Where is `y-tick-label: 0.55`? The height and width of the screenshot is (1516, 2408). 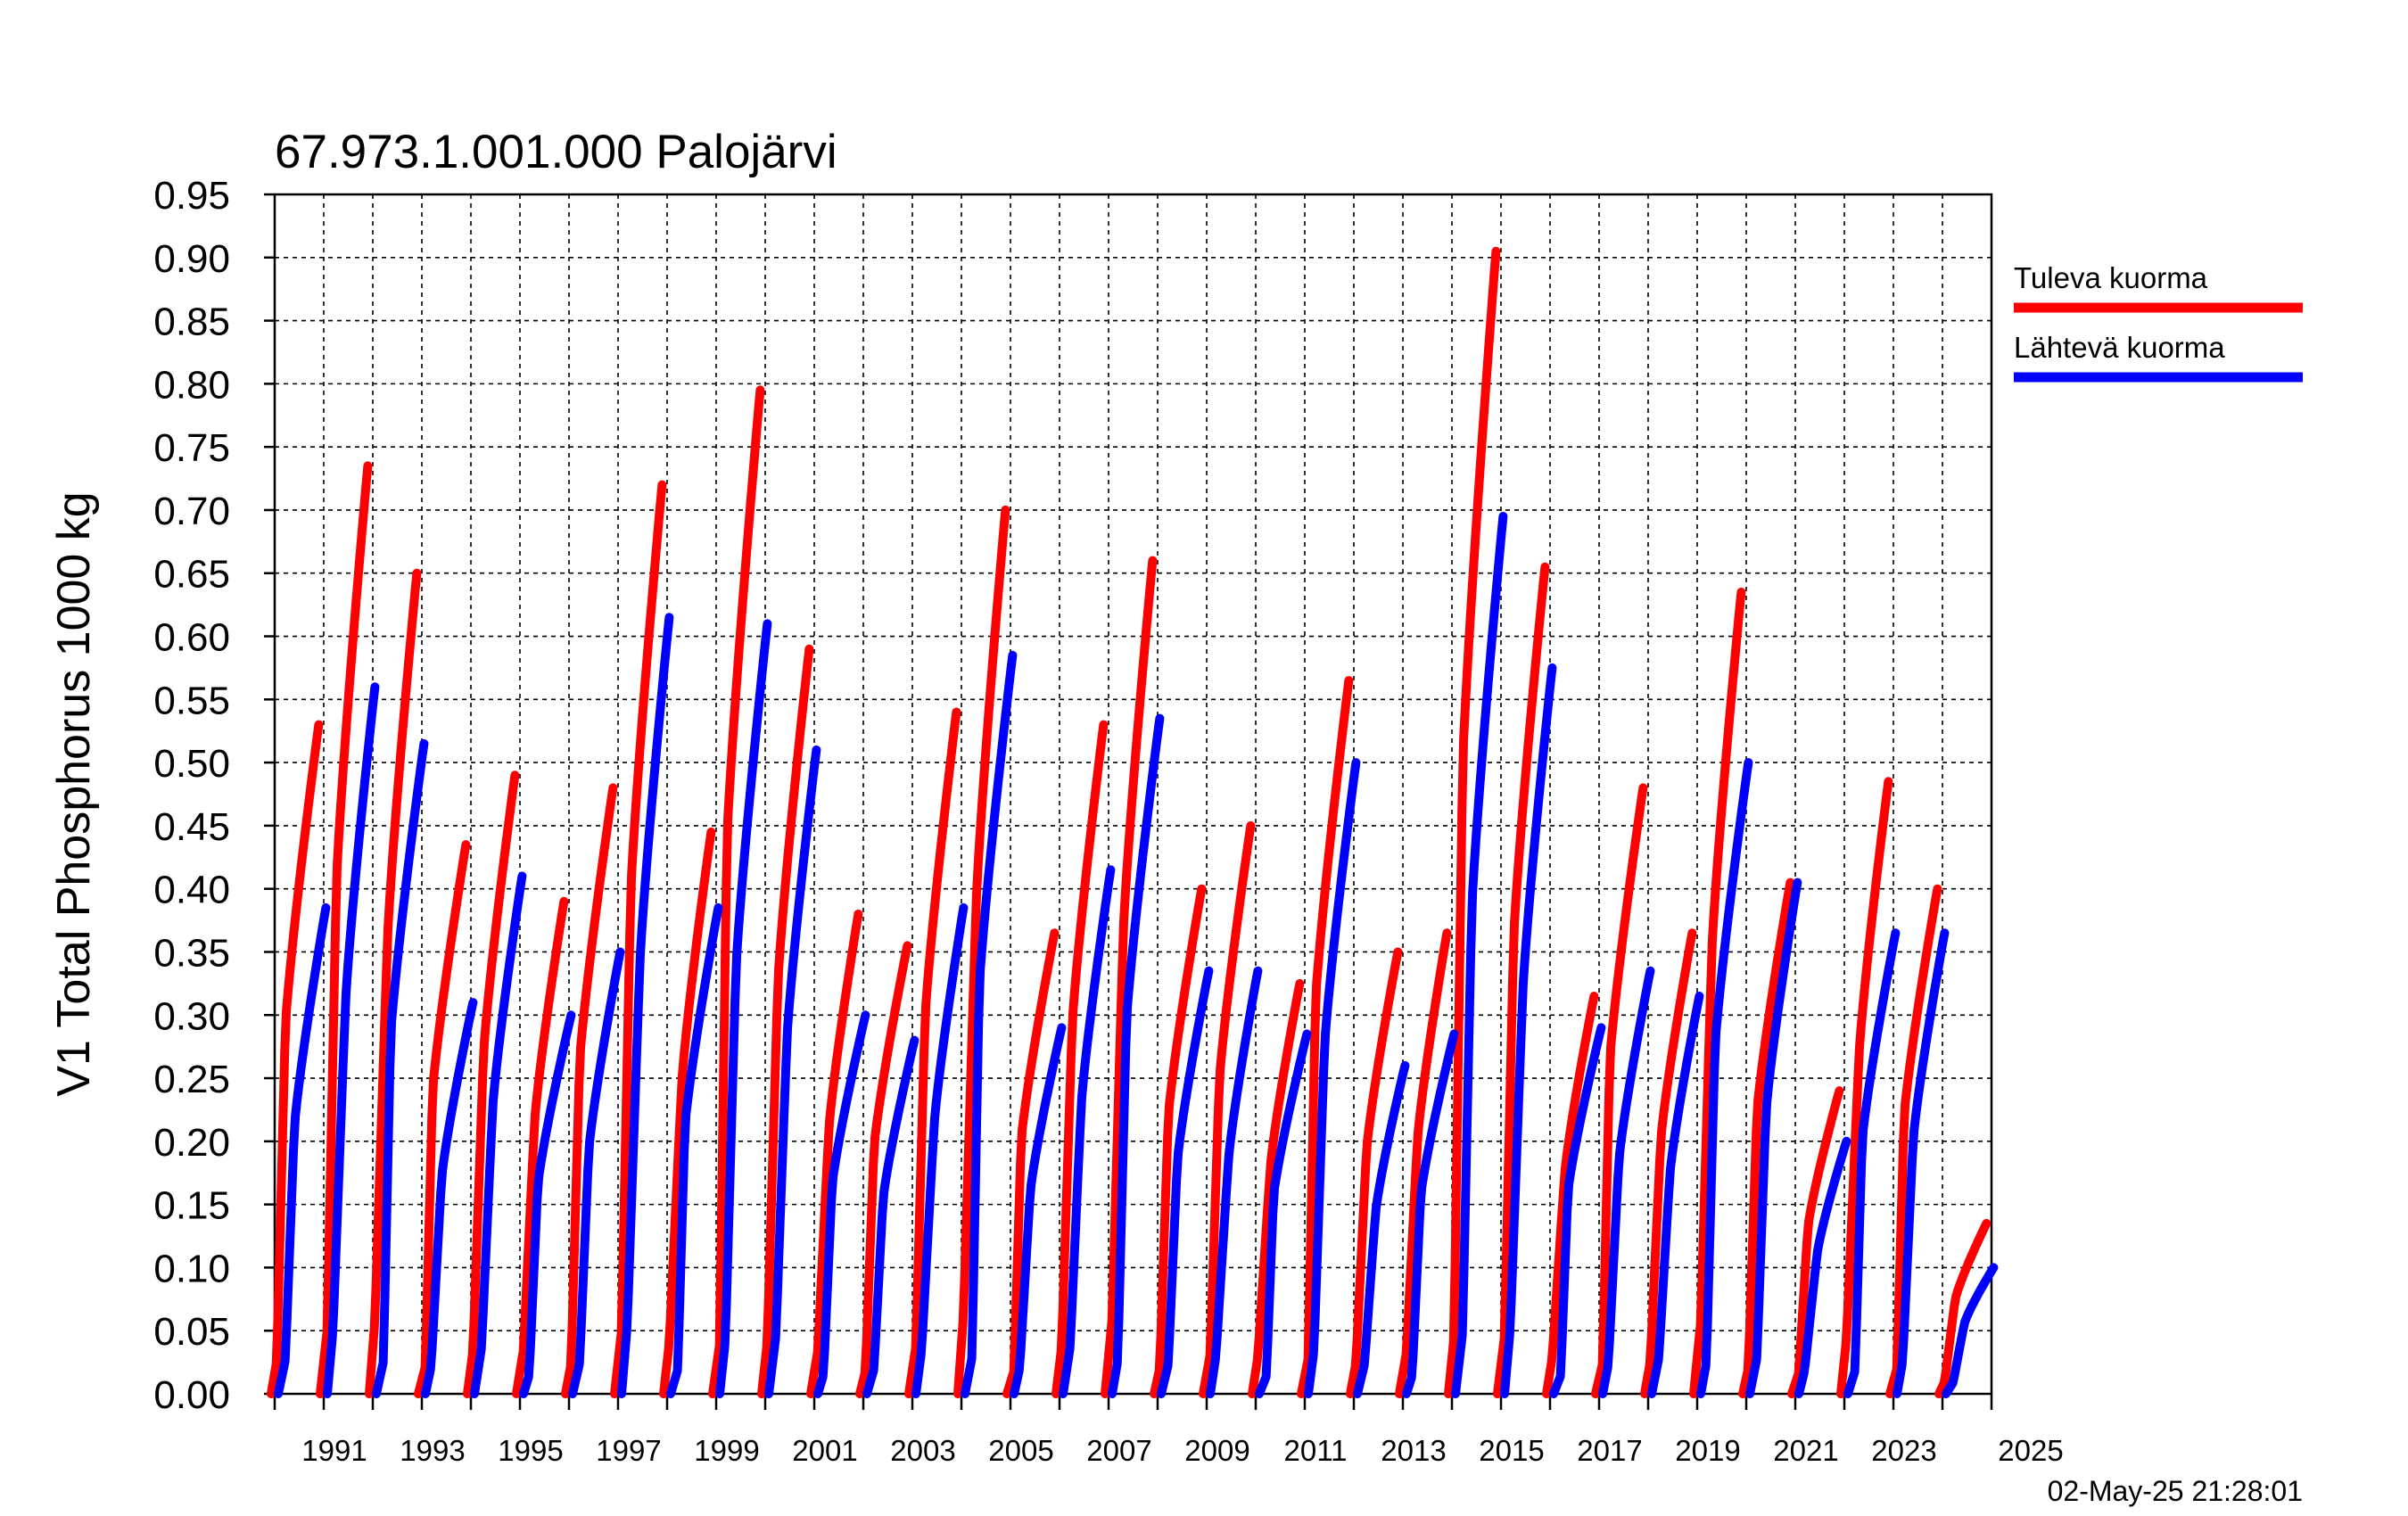
y-tick-label: 0.55 is located at coordinates (192, 700).